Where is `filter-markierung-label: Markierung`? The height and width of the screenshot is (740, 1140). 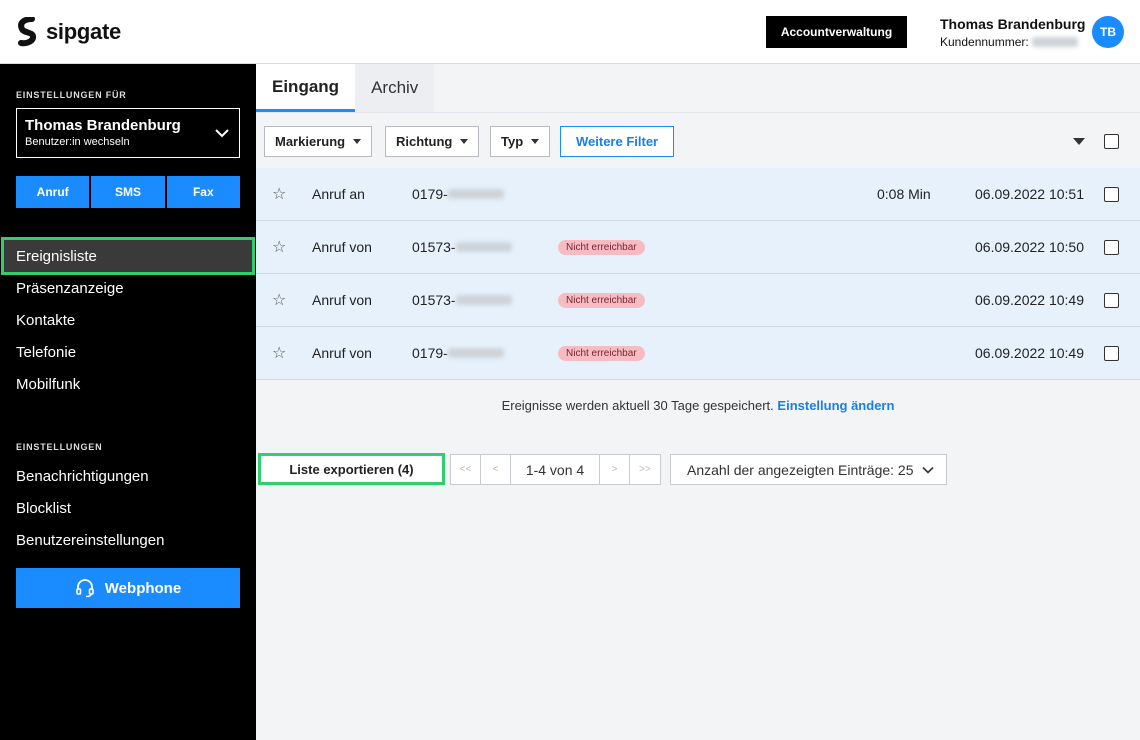 filter-markierung-label: Markierung is located at coordinates (310, 141).